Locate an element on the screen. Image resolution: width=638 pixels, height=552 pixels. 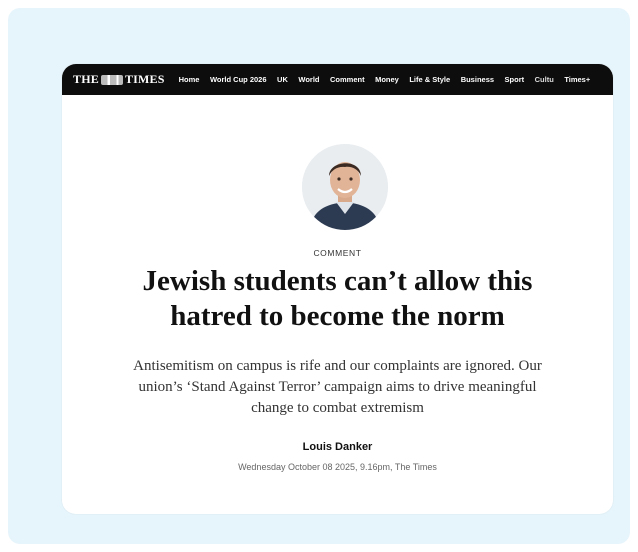
nav-item-comment: Comment is located at coordinates (347, 79).